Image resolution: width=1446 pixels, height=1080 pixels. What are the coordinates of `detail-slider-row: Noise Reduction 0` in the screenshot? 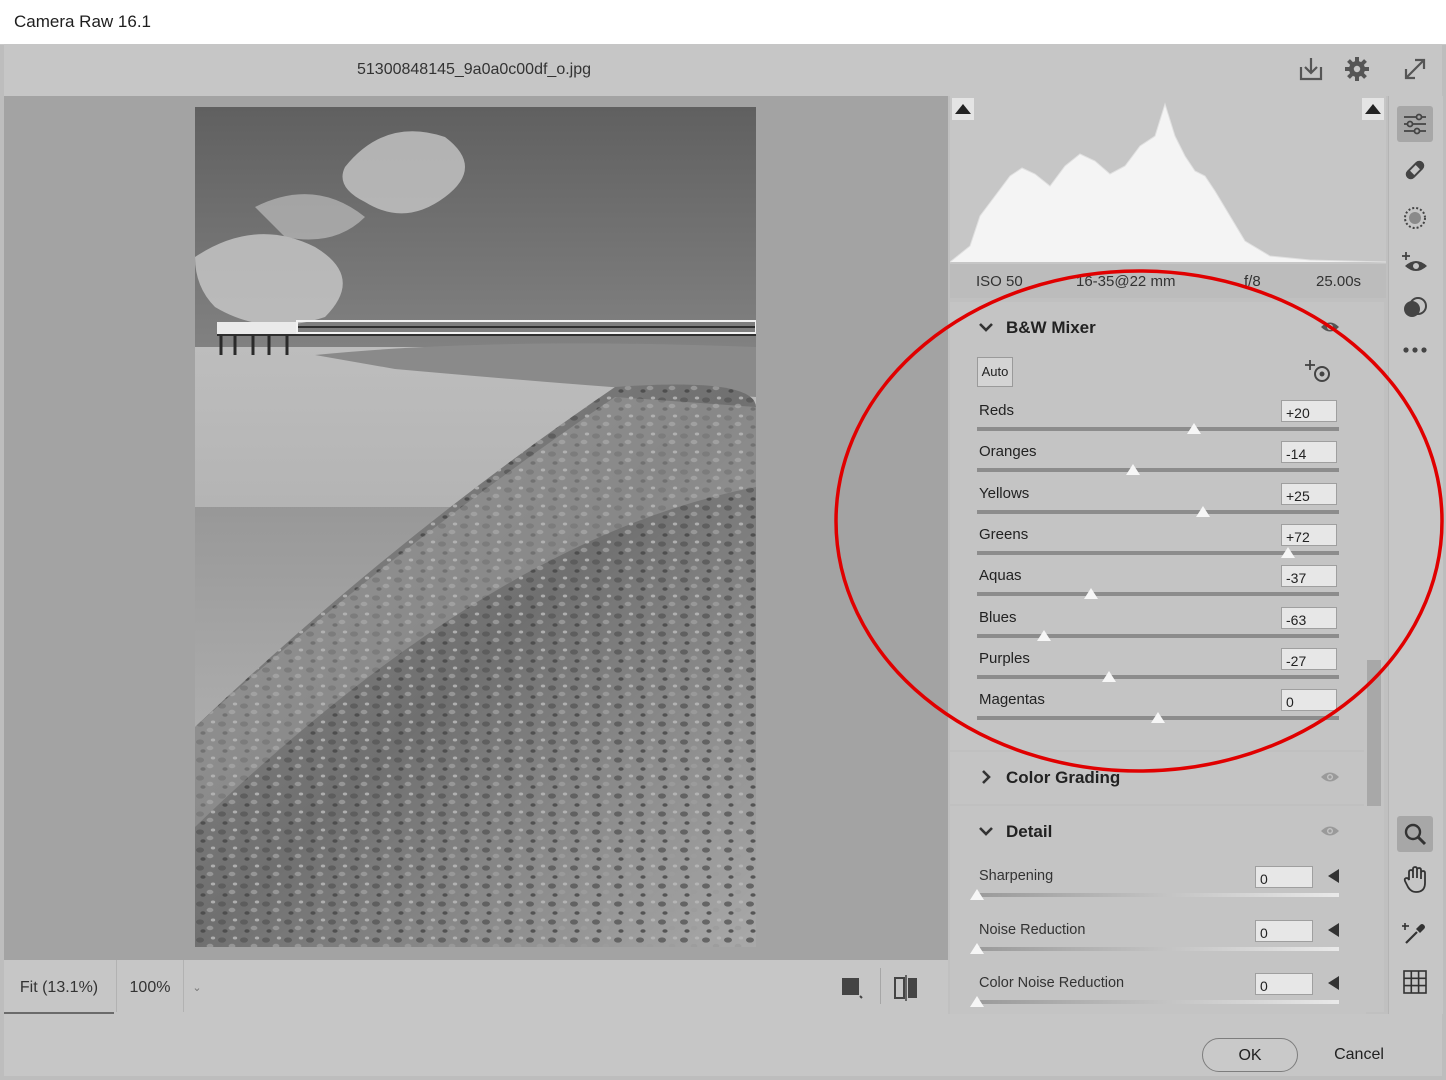 It's located at (1158, 940).